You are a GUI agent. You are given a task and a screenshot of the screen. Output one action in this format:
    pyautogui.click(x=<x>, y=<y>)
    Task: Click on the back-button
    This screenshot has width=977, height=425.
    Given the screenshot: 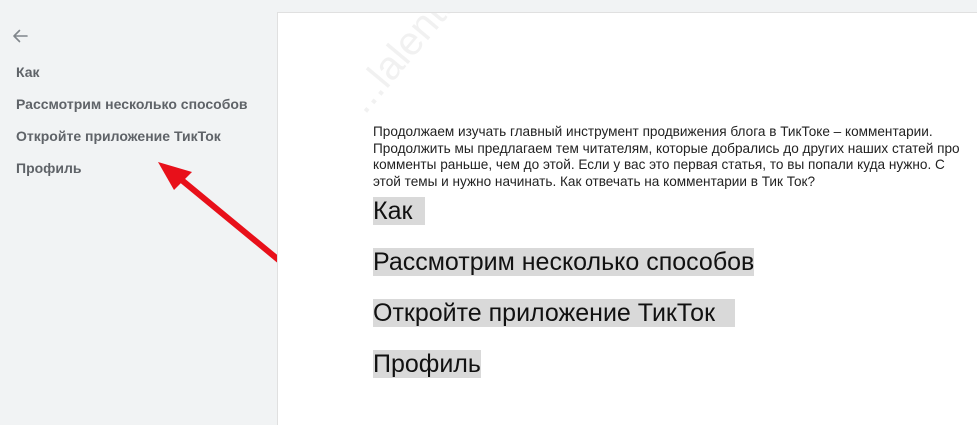 What is the action you would take?
    pyautogui.click(x=20, y=36)
    